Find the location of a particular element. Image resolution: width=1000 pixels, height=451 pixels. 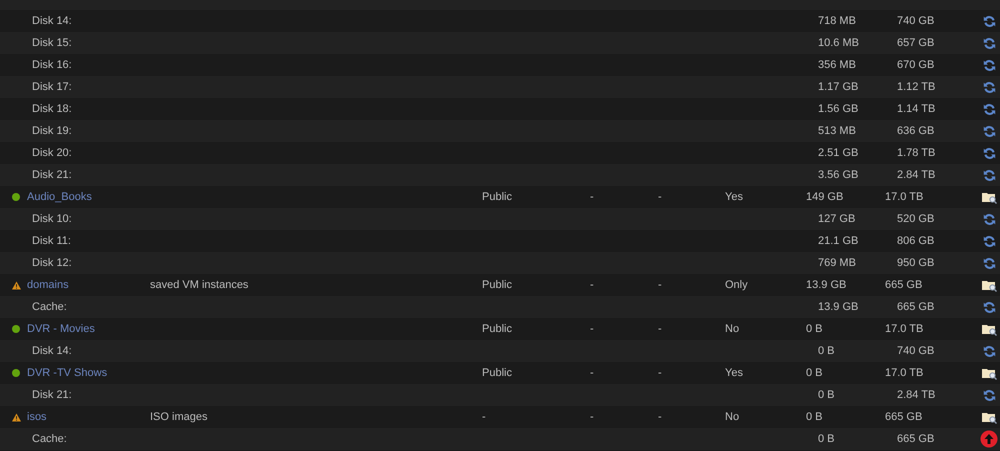

upload-icon is located at coordinates (989, 439).